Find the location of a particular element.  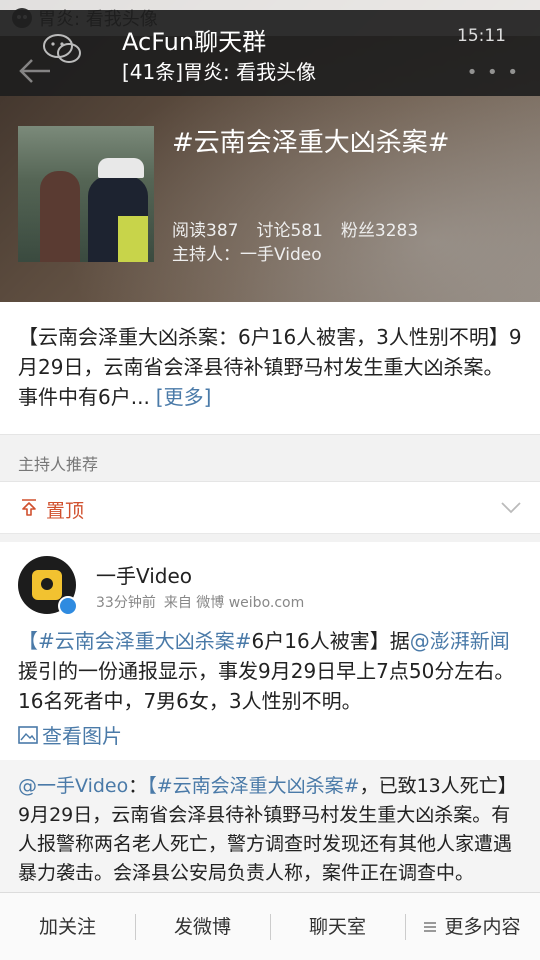

view-images-label: 查看图片 is located at coordinates (82, 736).